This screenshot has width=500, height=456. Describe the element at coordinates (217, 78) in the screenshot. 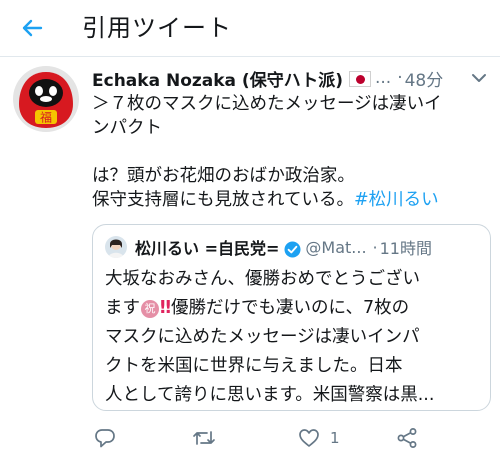

I see `author-name: Echaka Nozaka (保守ハト派)` at that location.